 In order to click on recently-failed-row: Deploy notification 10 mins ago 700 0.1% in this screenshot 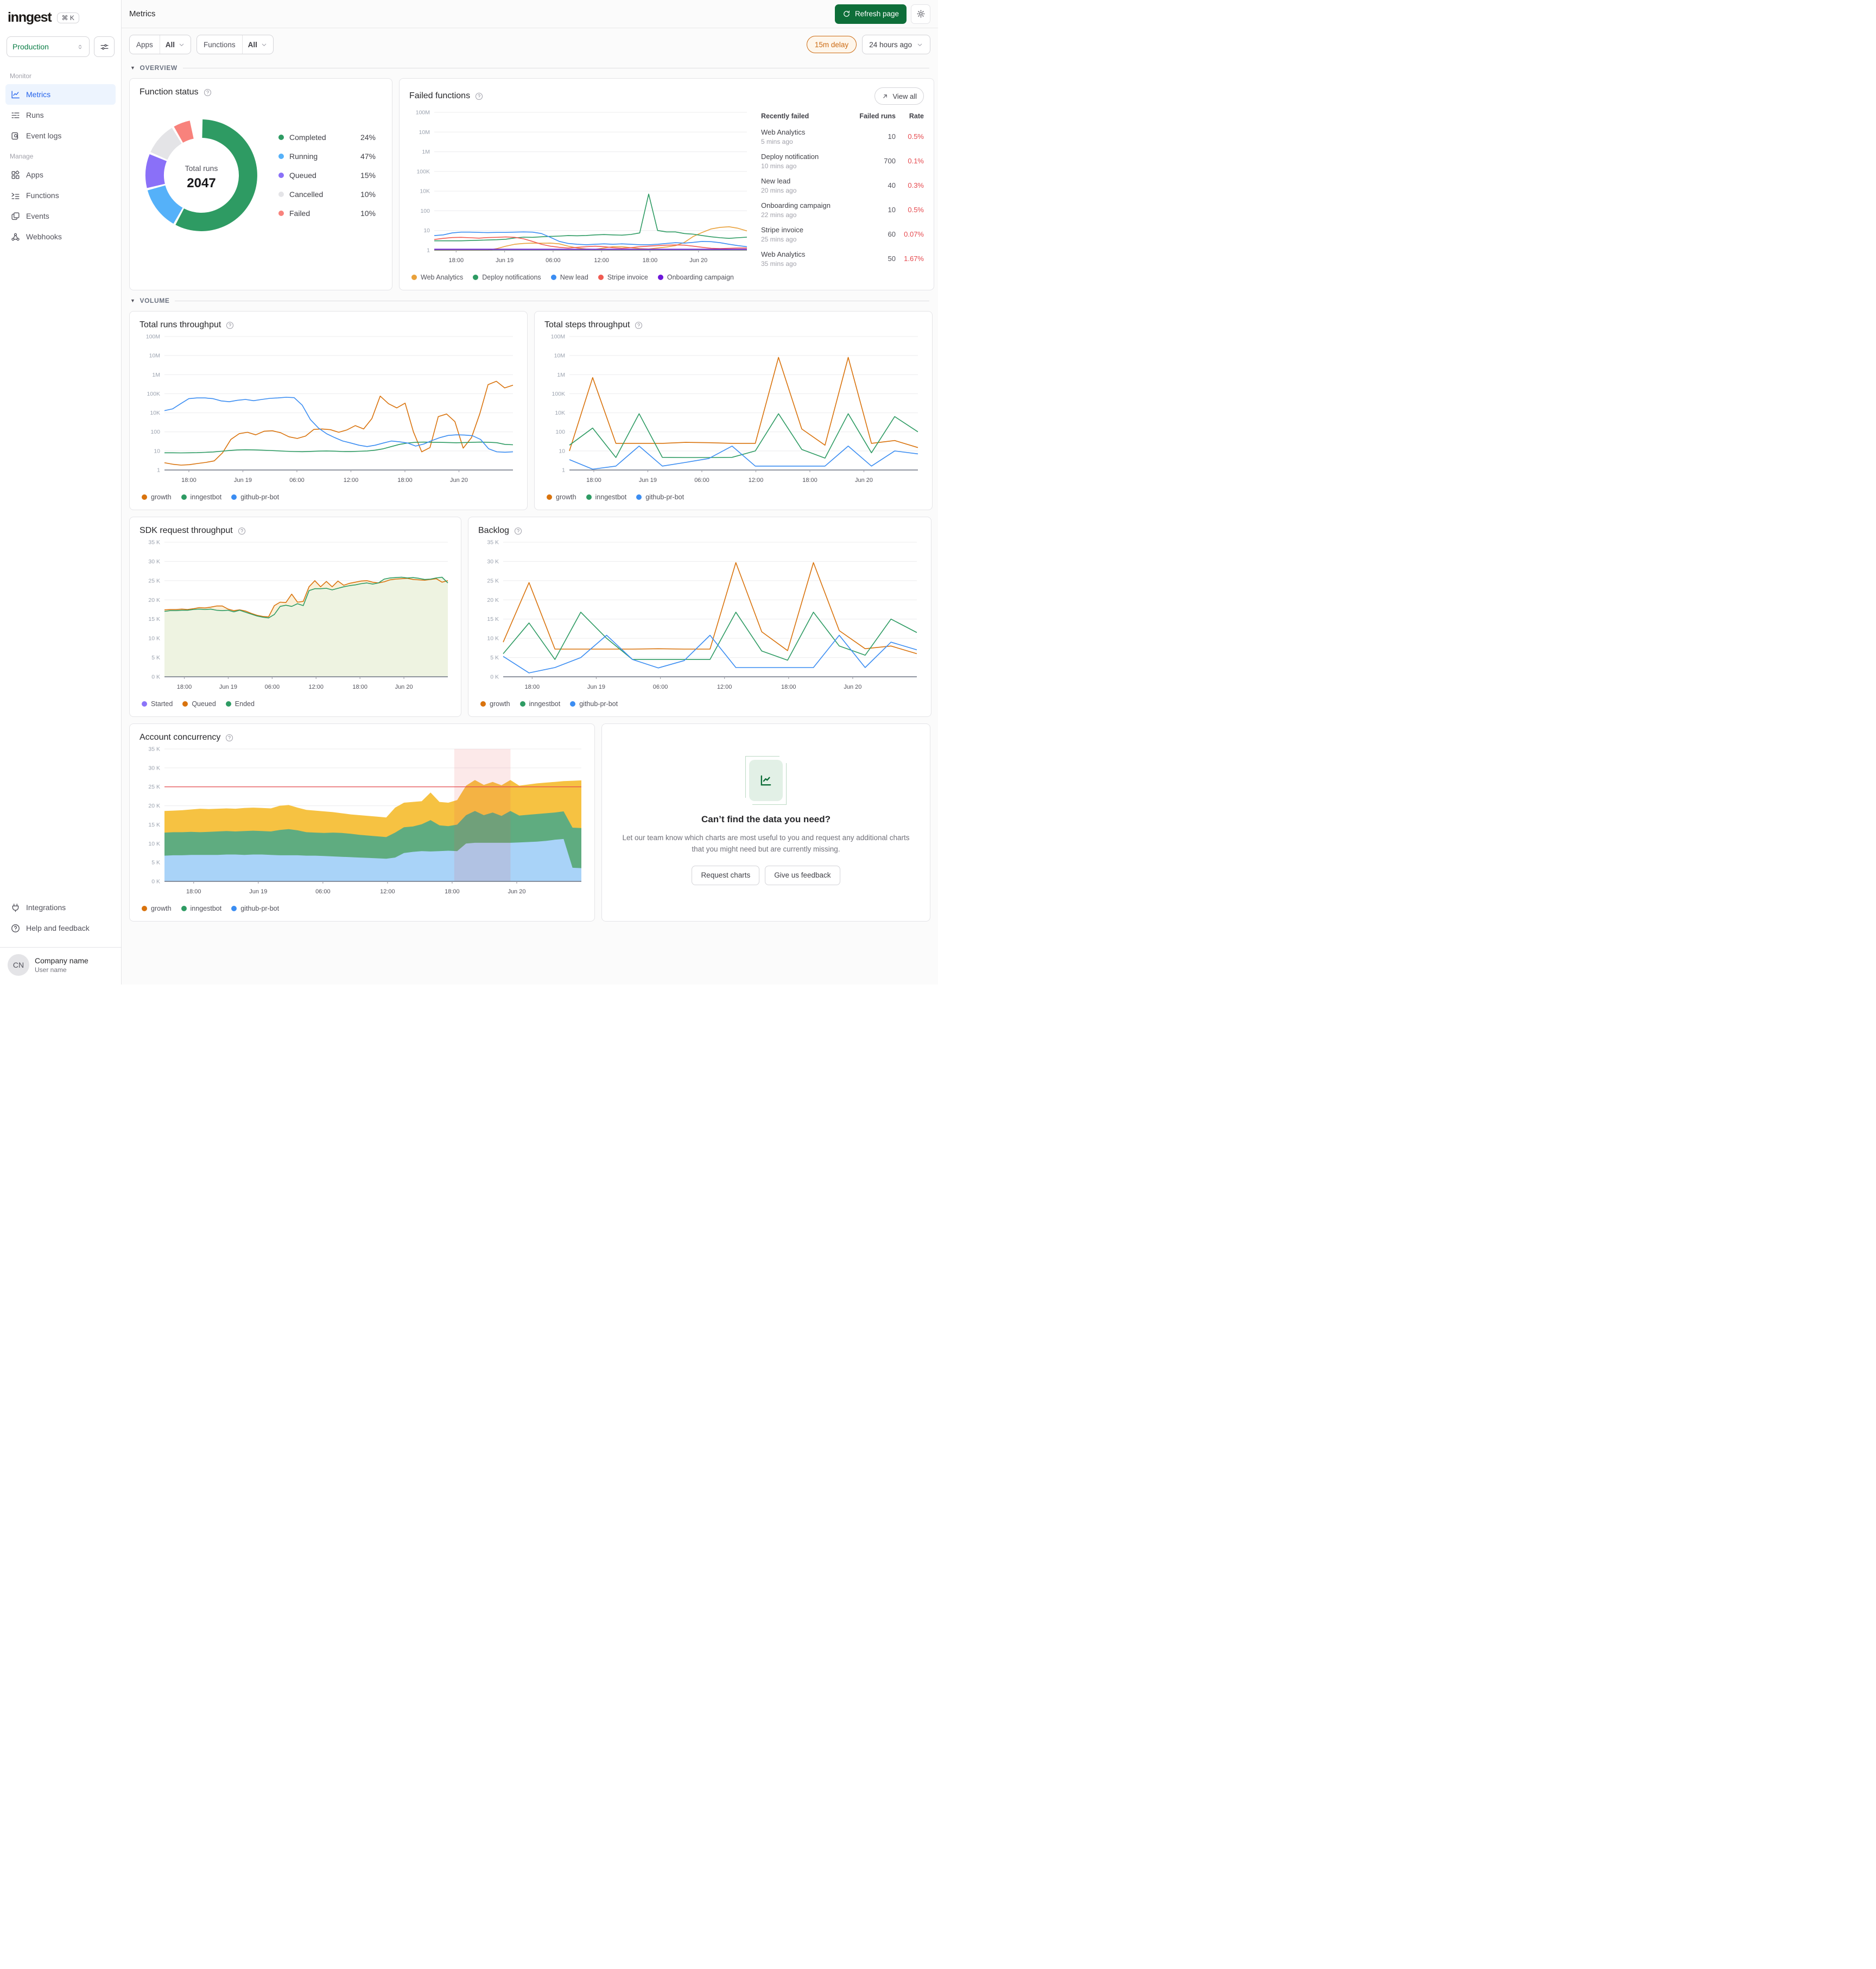, I will do `click(842, 161)`.